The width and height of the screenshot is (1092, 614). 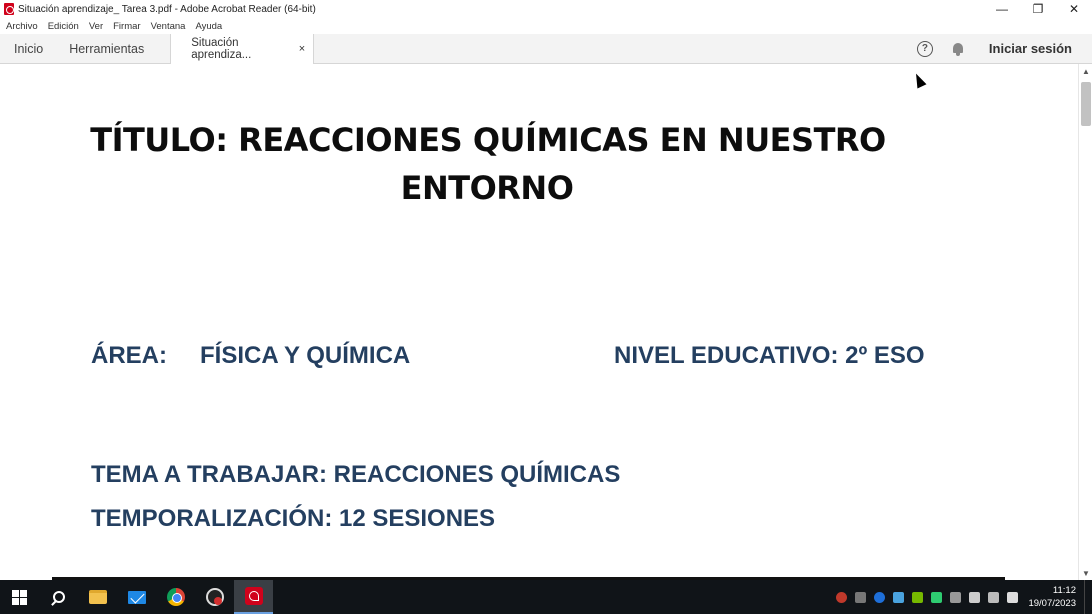 I want to click on acrobat-icon, so click(x=253, y=596).